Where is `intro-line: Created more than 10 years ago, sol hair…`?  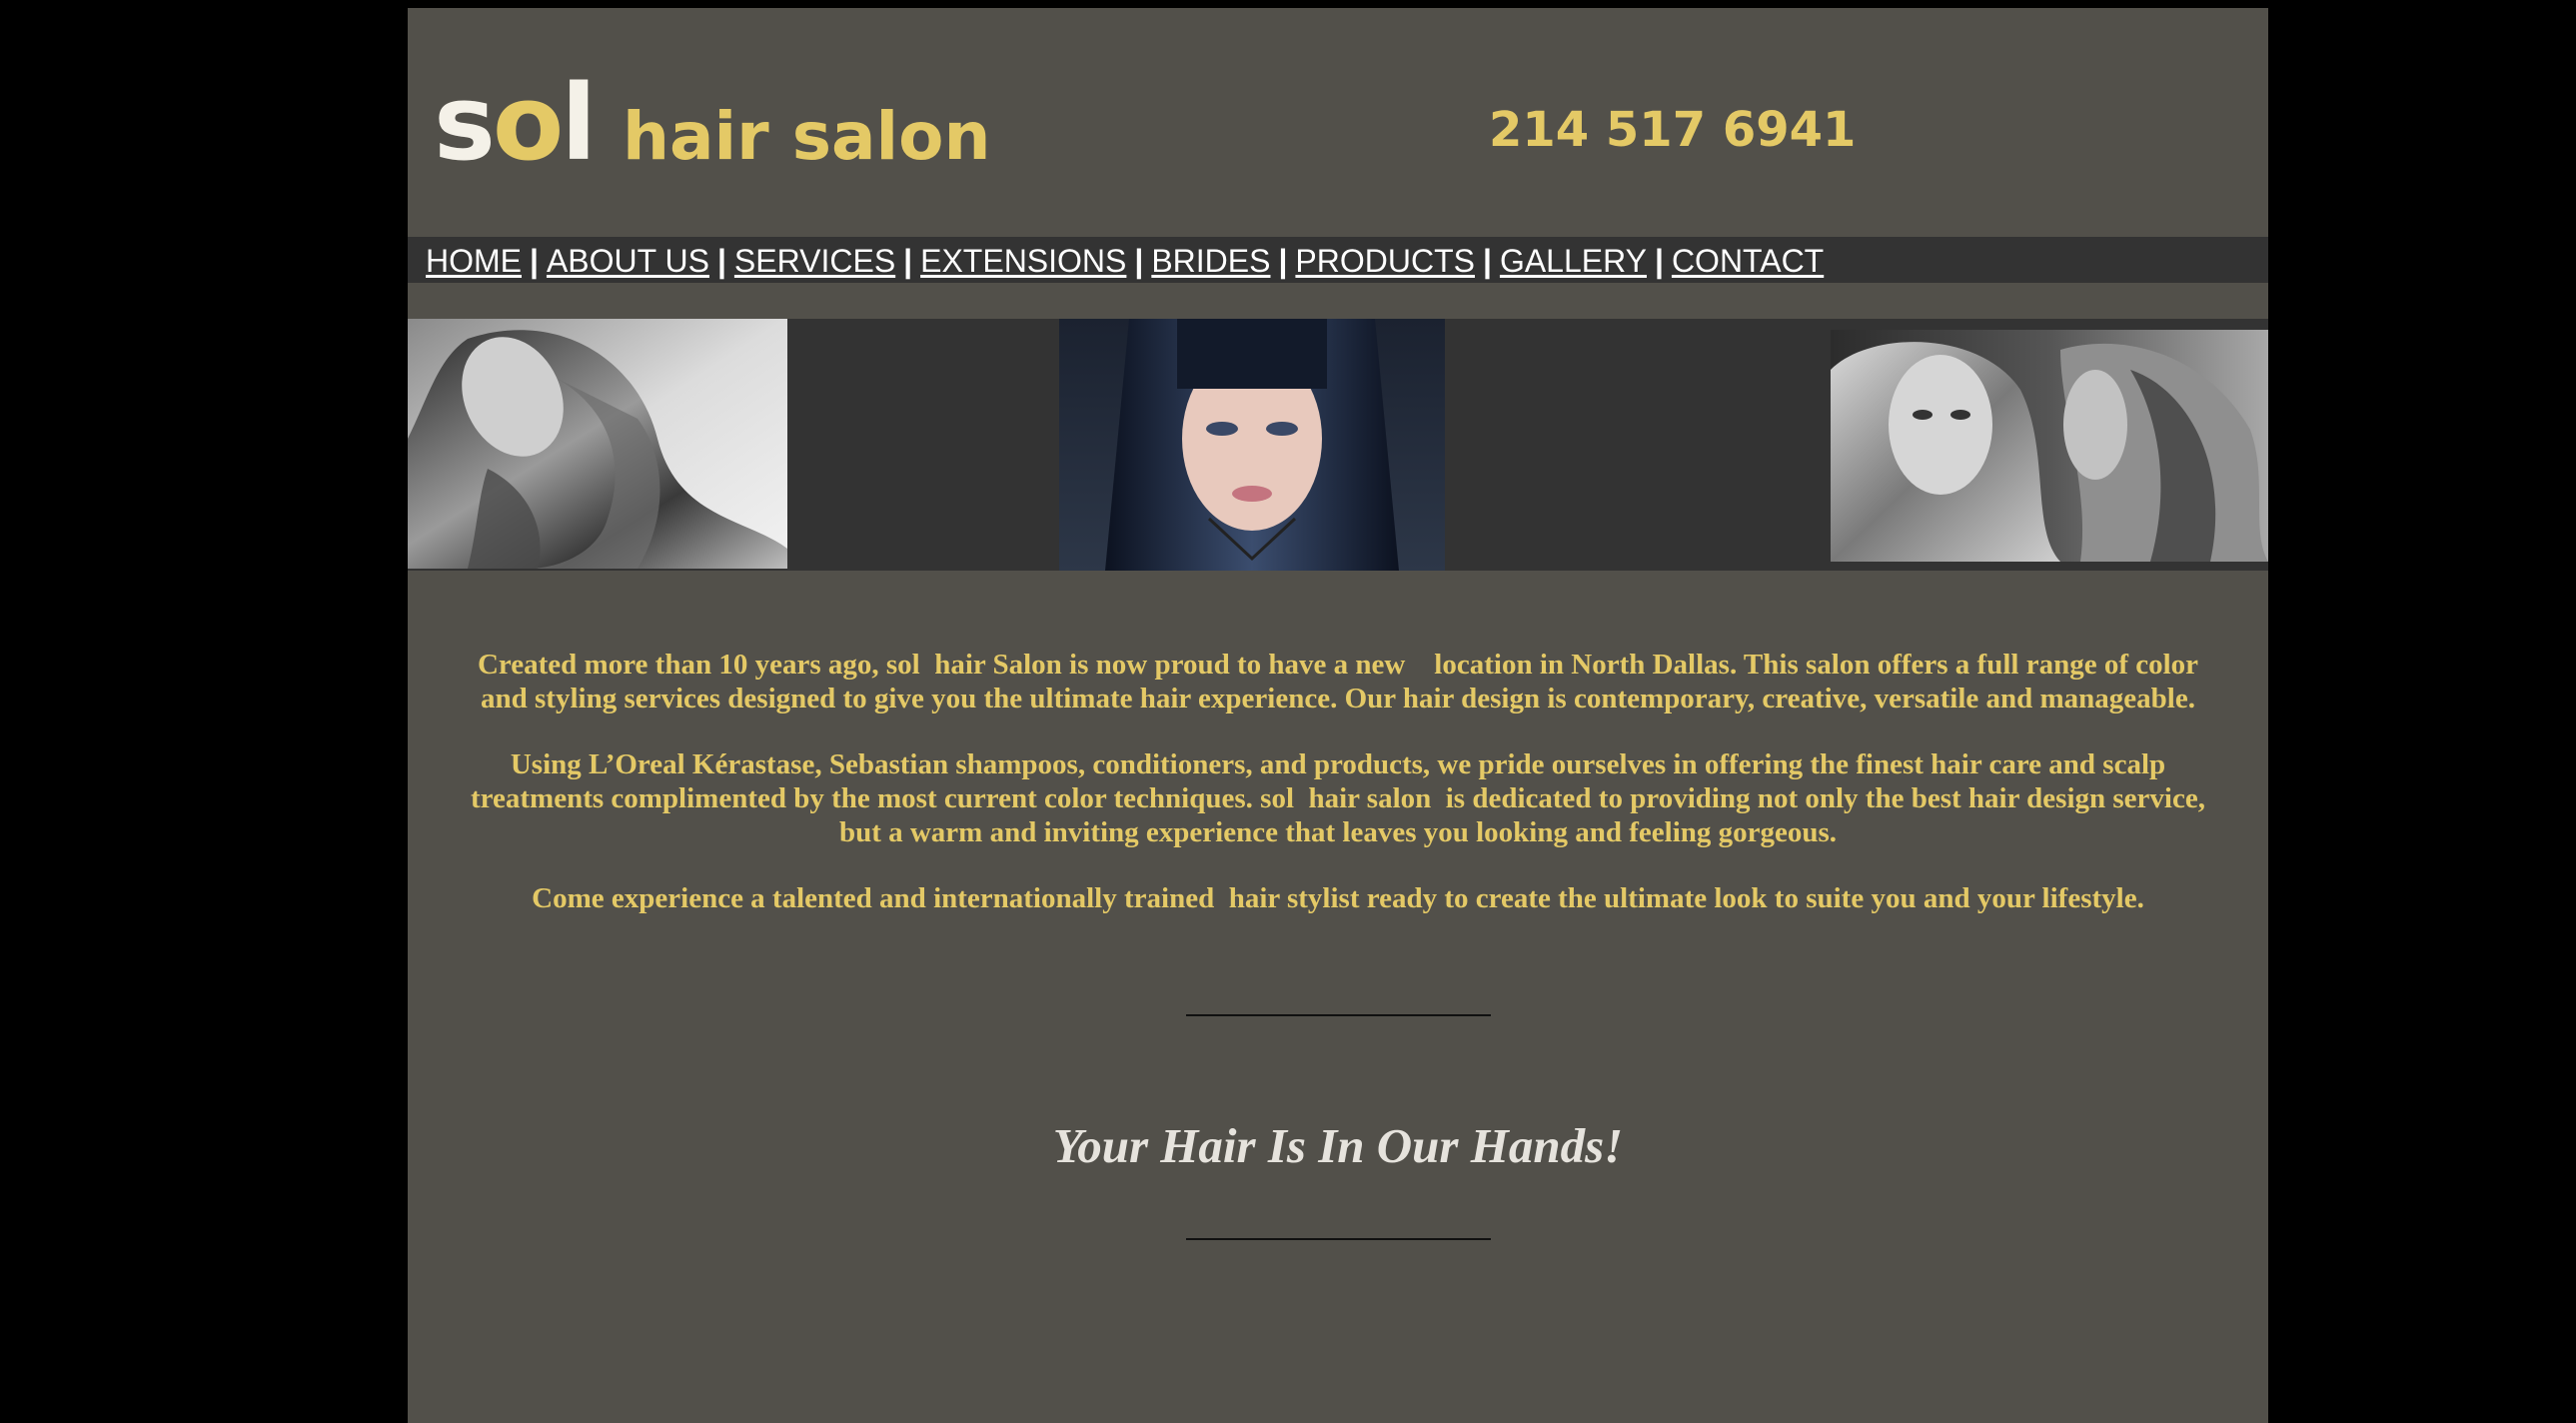 intro-line: Created more than 10 years ago, sol hair… is located at coordinates (1338, 665).